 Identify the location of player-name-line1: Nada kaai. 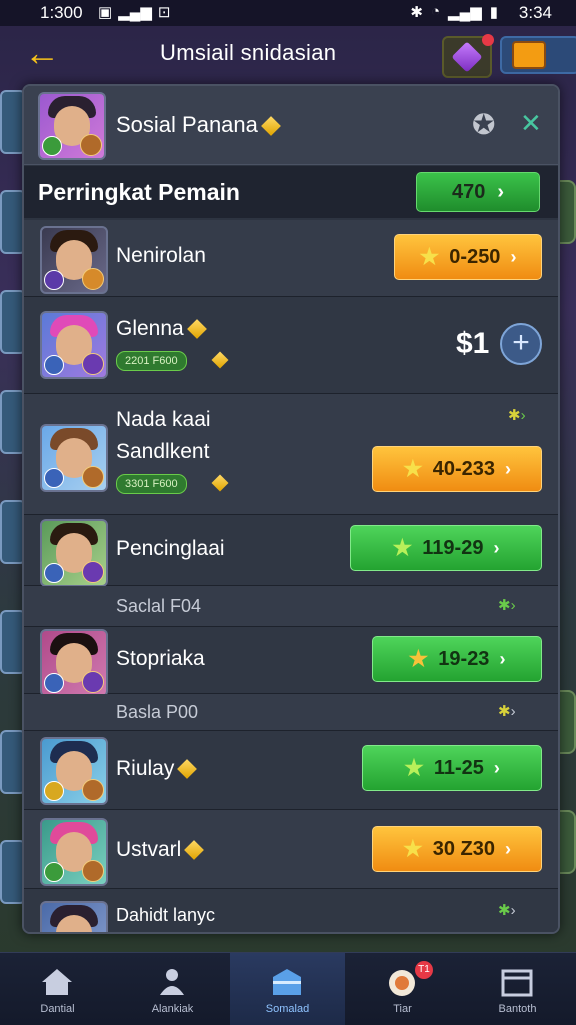
(163, 419).